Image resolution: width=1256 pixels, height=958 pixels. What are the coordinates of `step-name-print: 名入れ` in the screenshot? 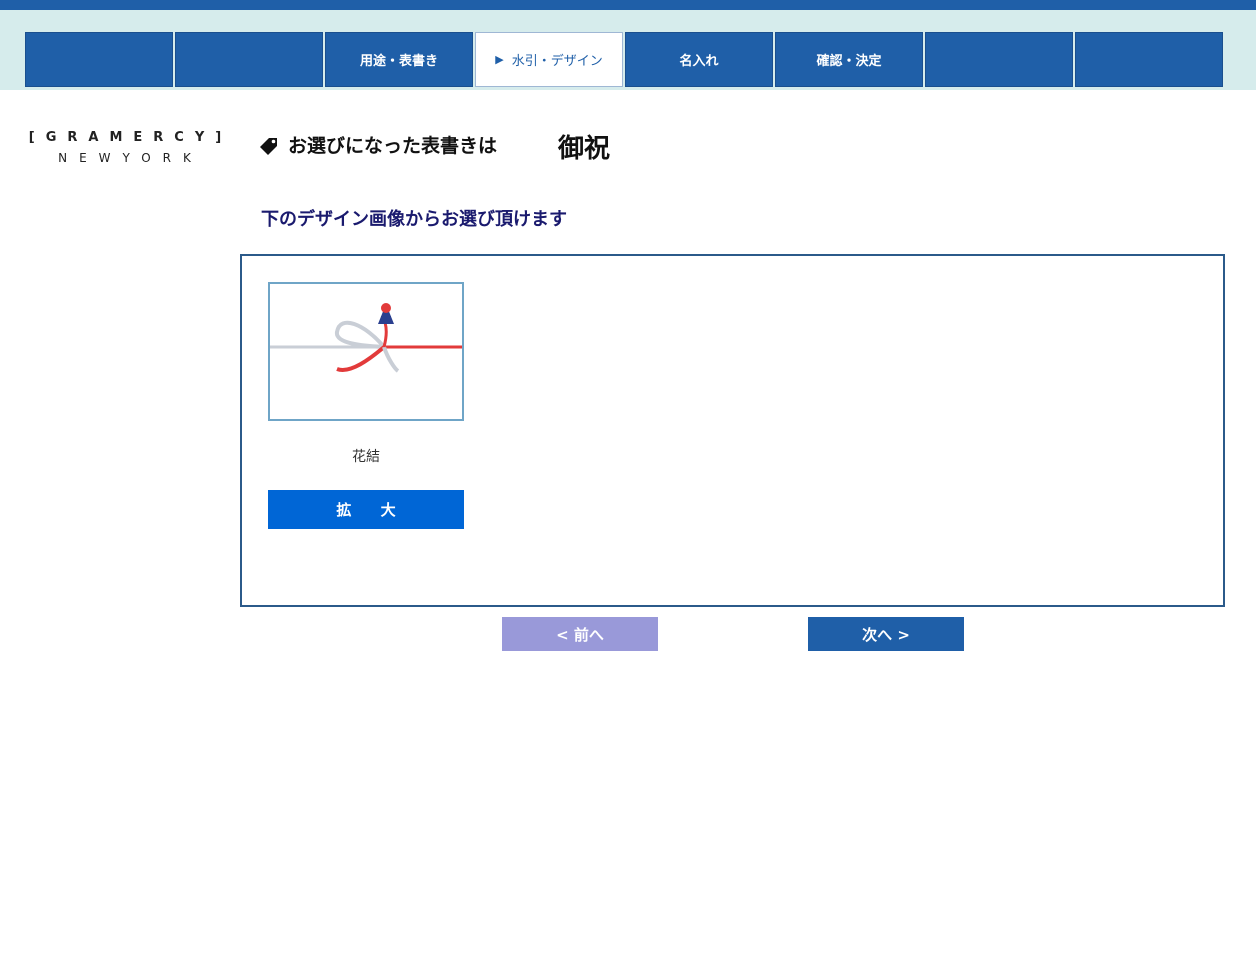 It's located at (699, 59).